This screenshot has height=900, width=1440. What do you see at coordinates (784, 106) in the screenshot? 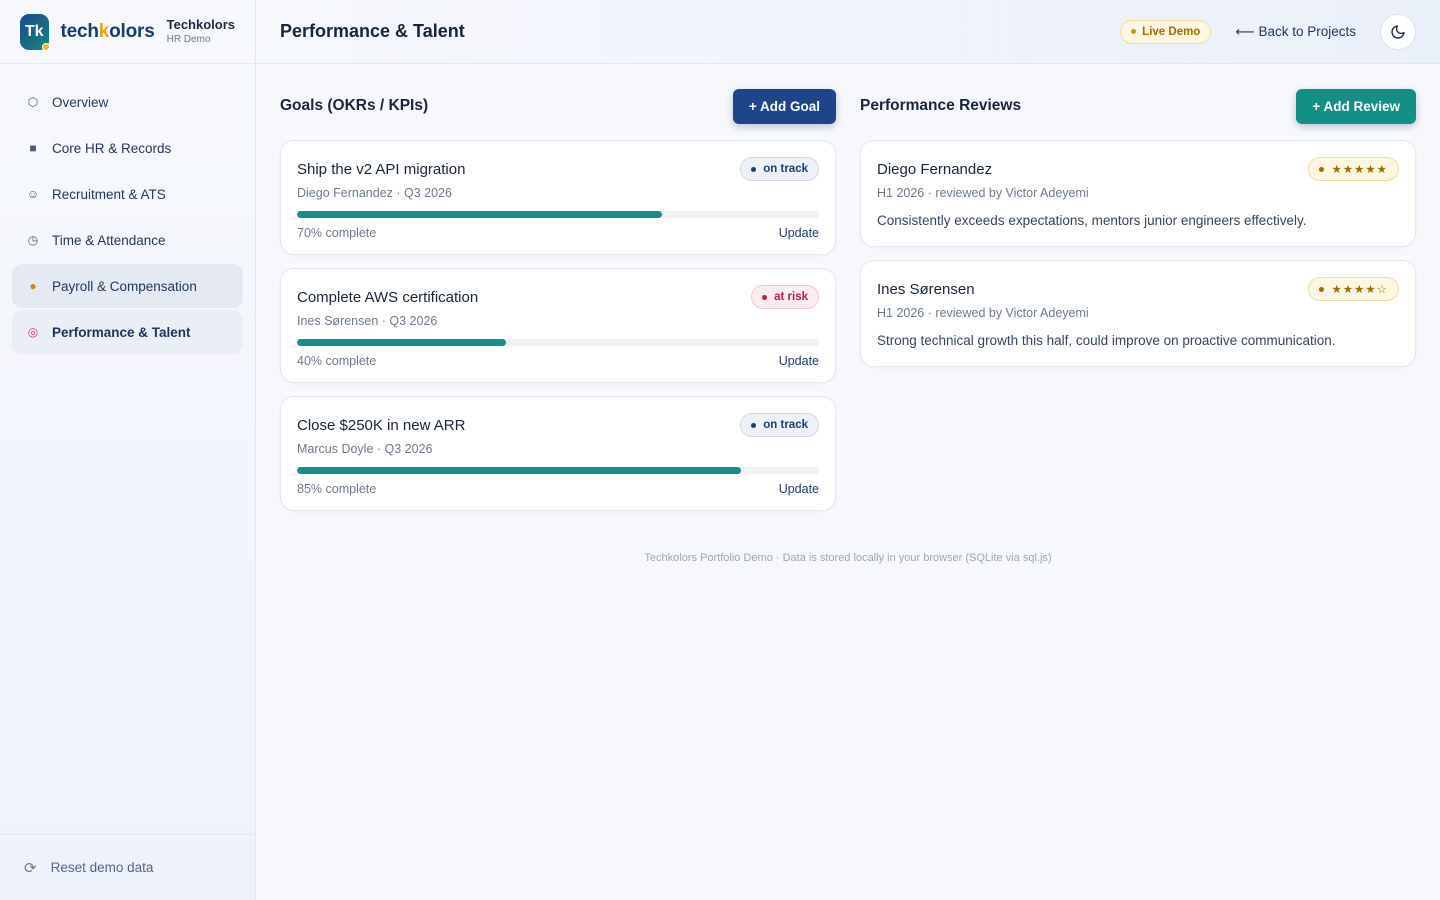
I see `add-goal-button: + Add Goal` at bounding box center [784, 106].